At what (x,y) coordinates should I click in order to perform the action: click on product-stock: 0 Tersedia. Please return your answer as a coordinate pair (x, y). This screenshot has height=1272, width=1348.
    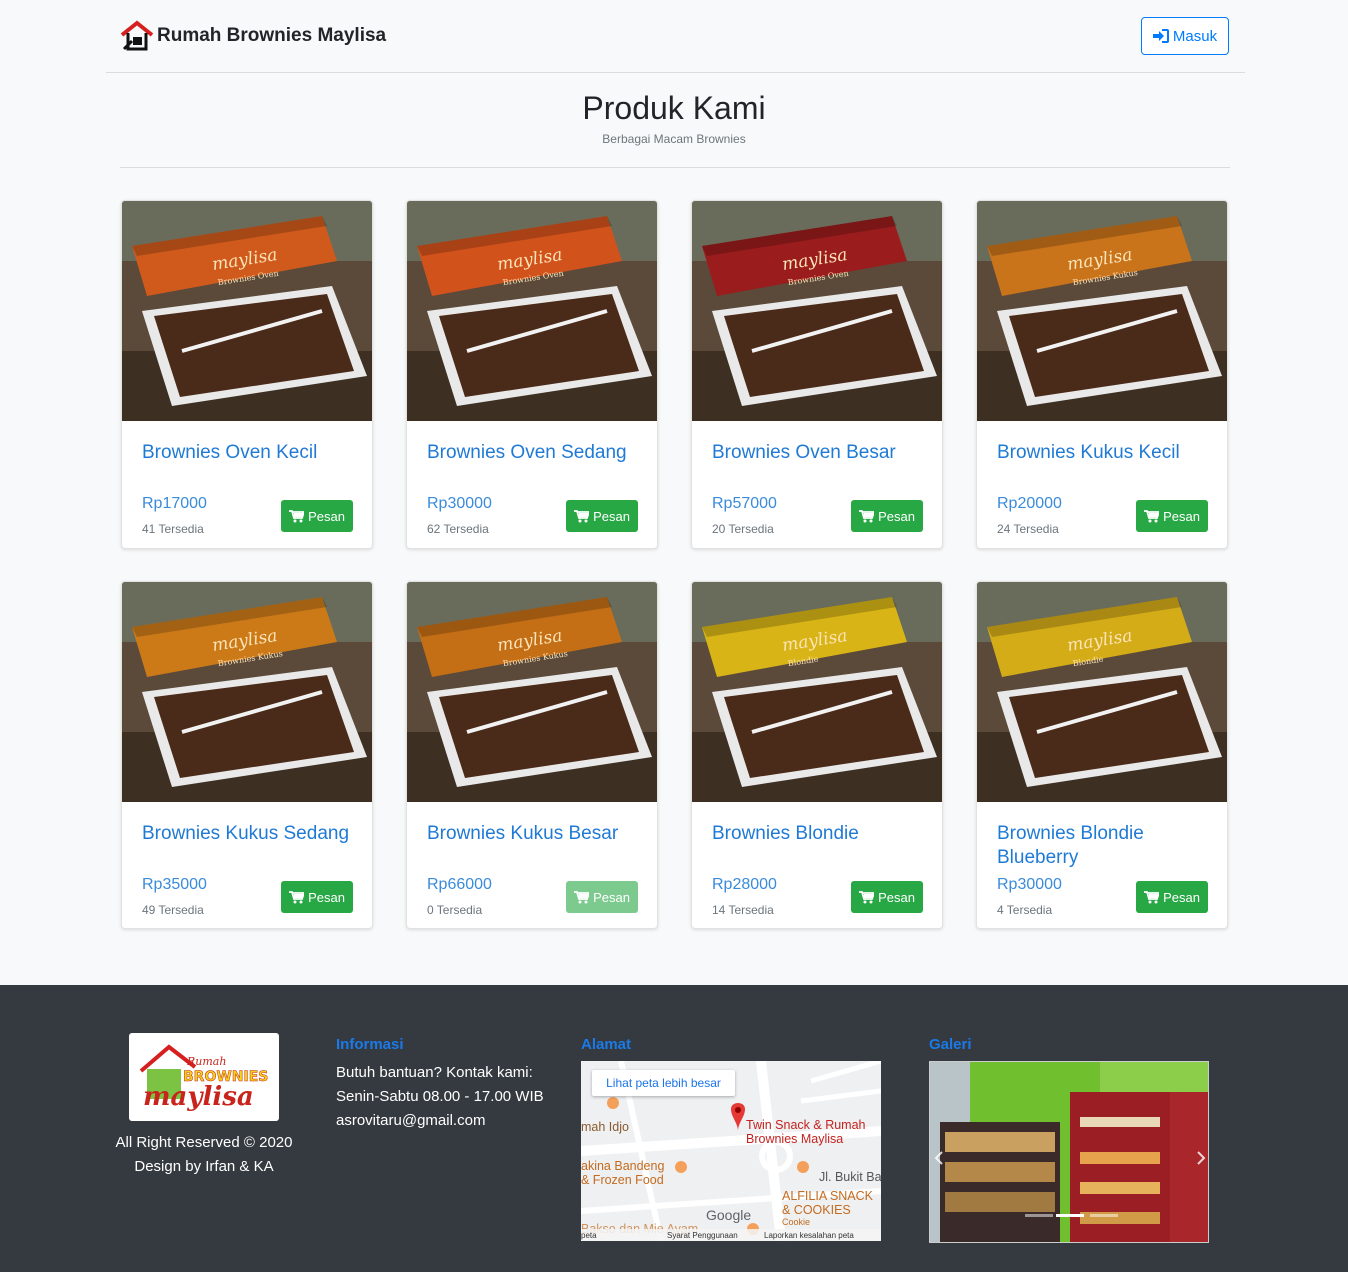
    Looking at the image, I should click on (455, 910).